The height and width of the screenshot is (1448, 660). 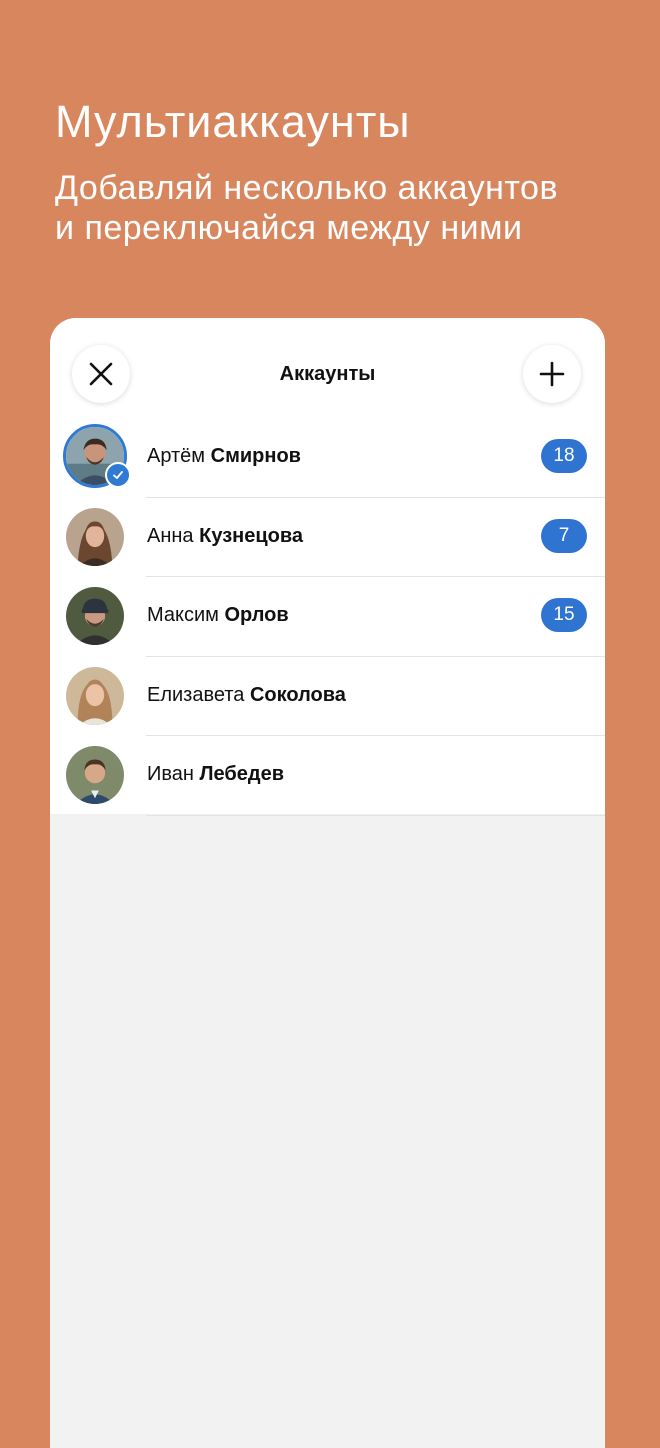 I want to click on account-name: Анна Кузнецова, so click(x=225, y=536).